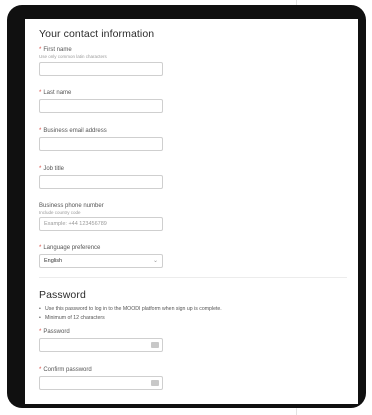  I want to click on job-title-field: * Job title, so click(186, 177).